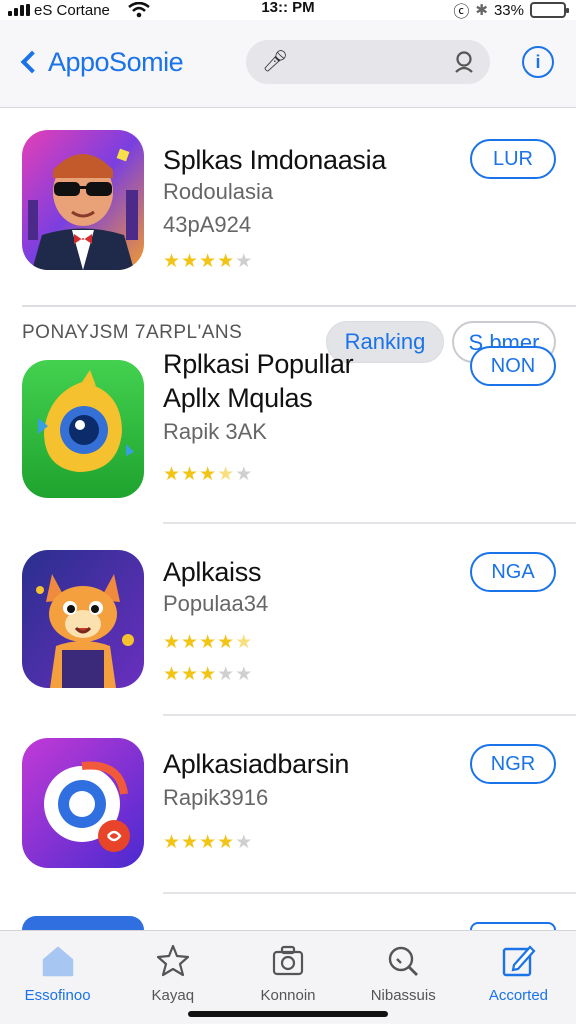  I want to click on battery-icon, so click(549, 10).